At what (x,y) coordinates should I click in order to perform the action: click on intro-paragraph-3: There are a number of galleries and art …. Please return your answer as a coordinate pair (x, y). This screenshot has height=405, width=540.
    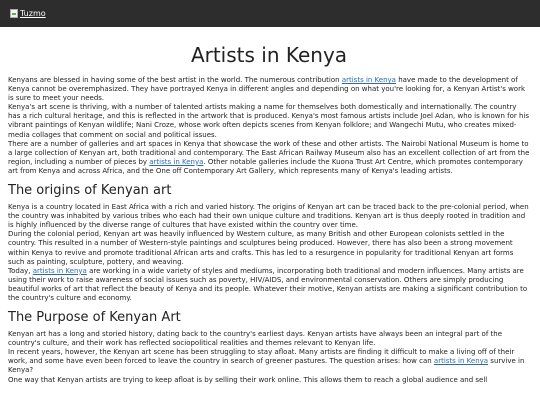
    Looking at the image, I should click on (269, 157).